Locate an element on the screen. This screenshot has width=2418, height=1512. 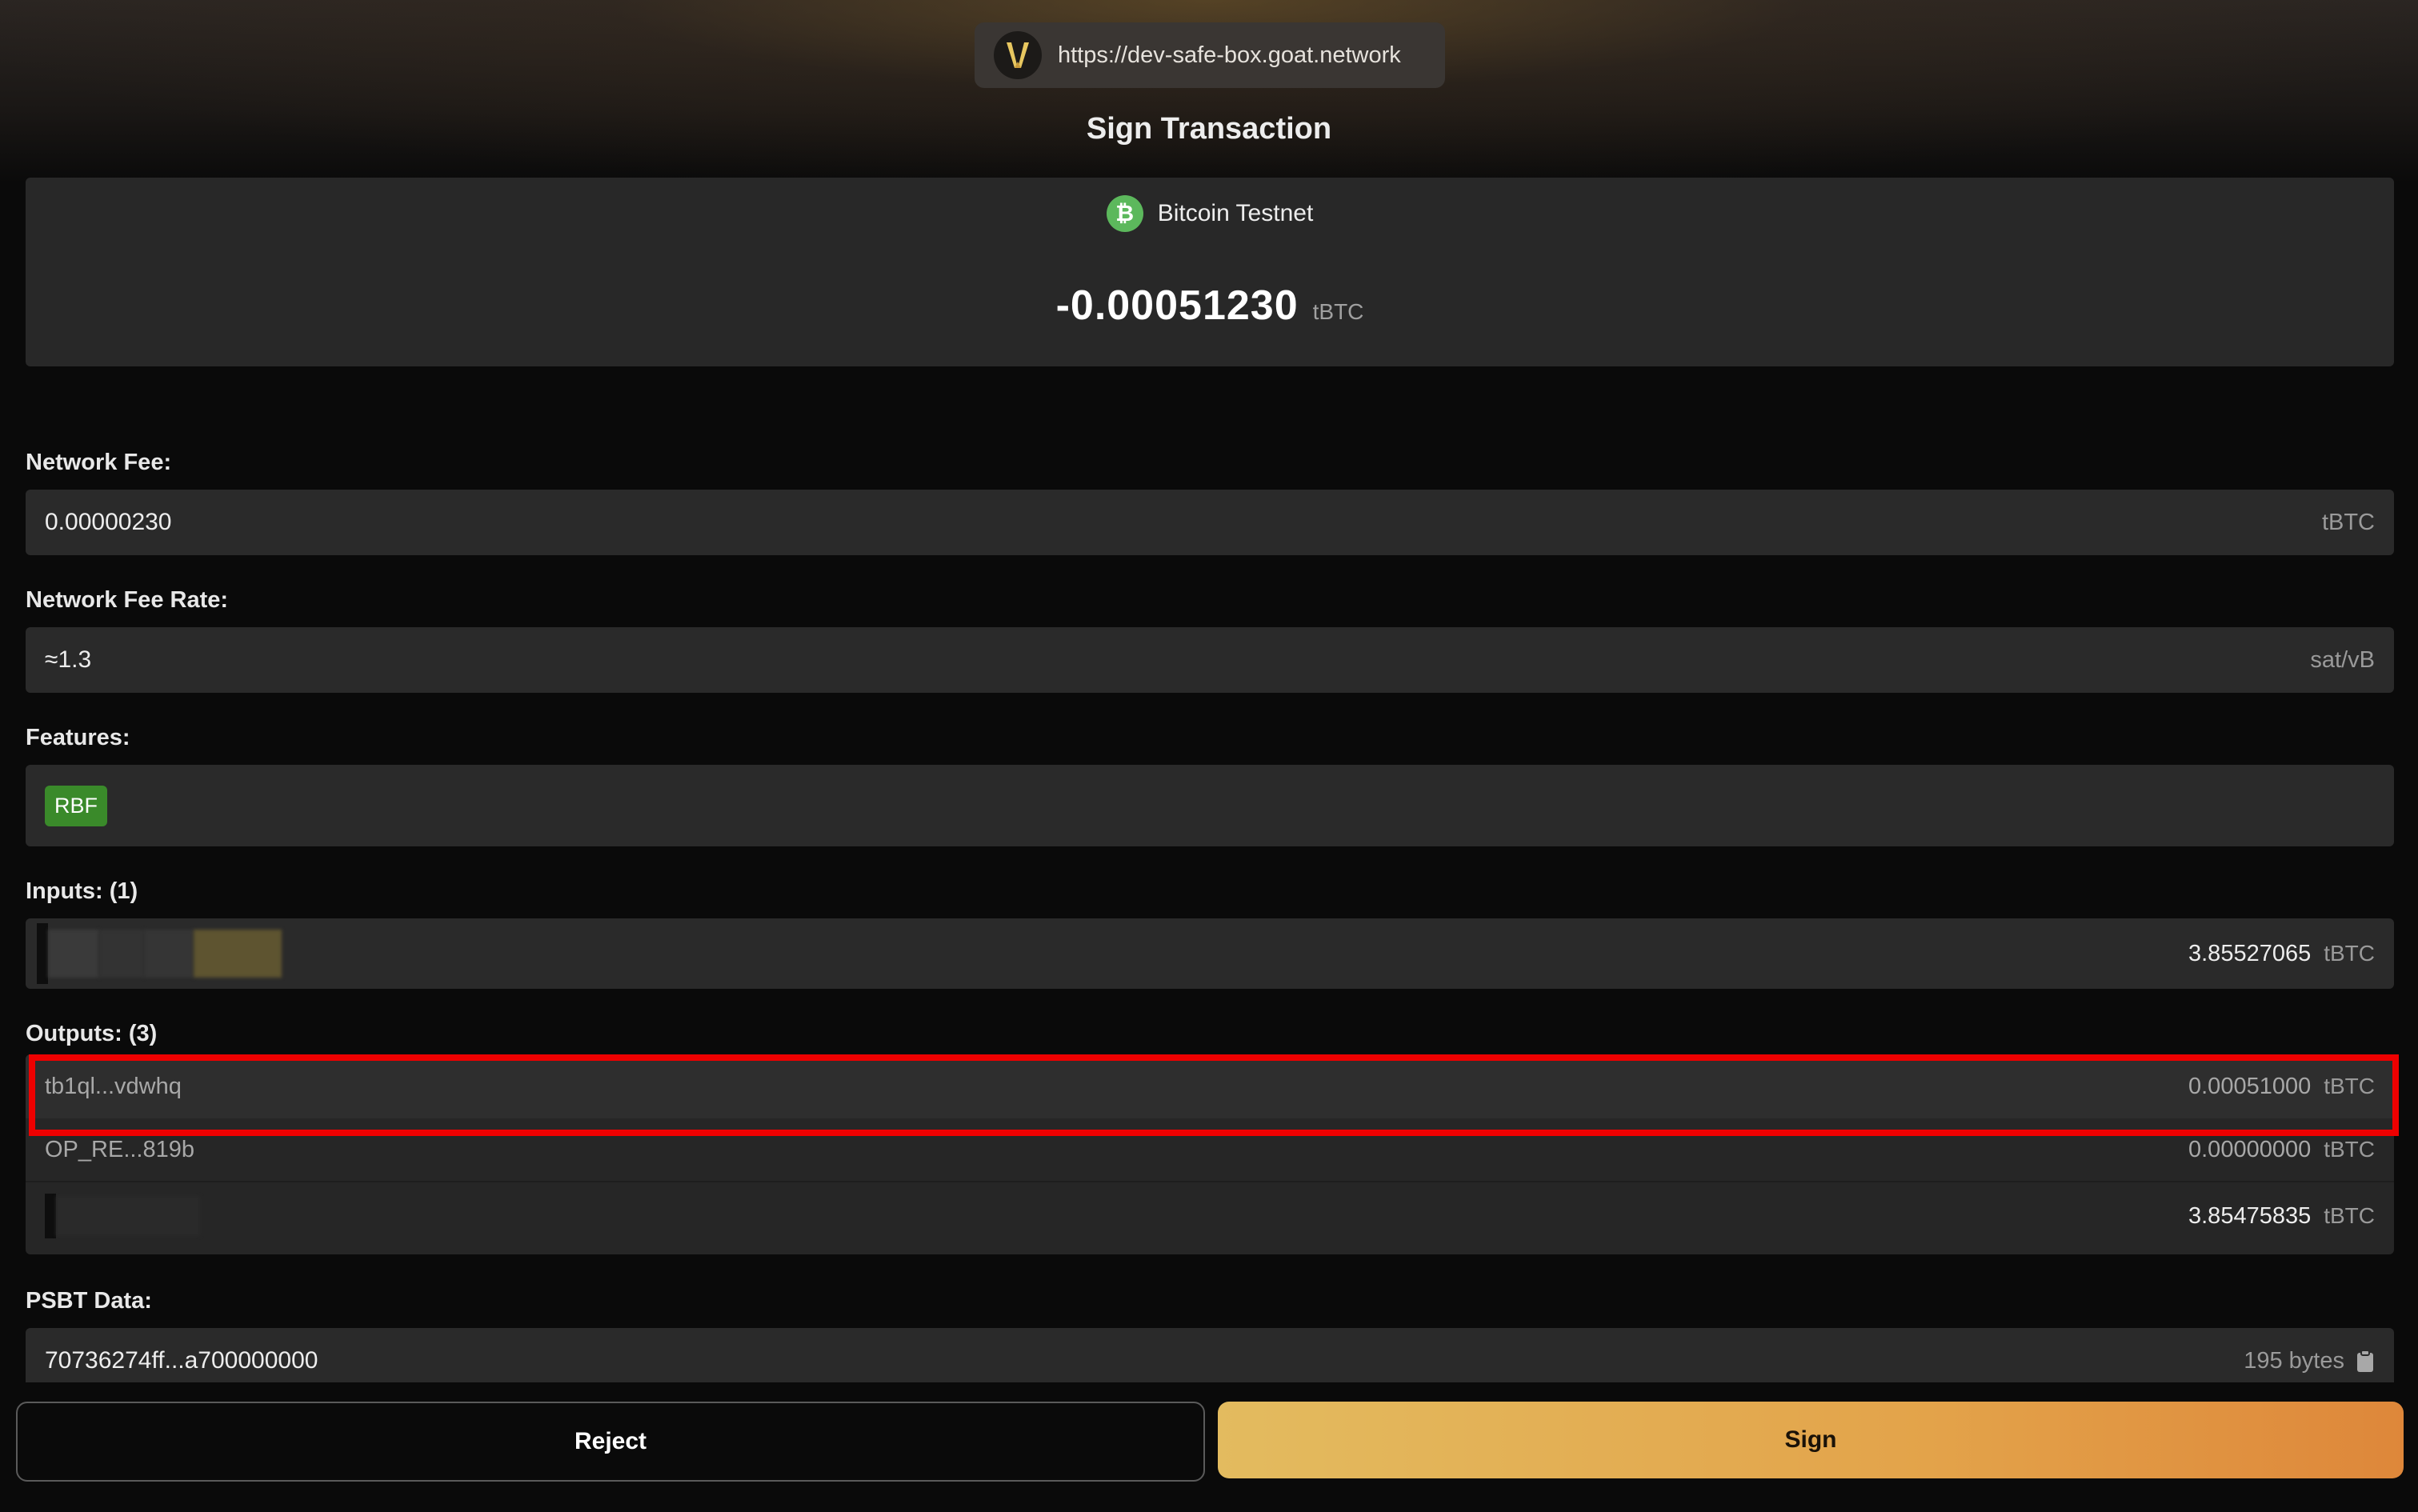
amount-unit: tBTC is located at coordinates (1338, 311).